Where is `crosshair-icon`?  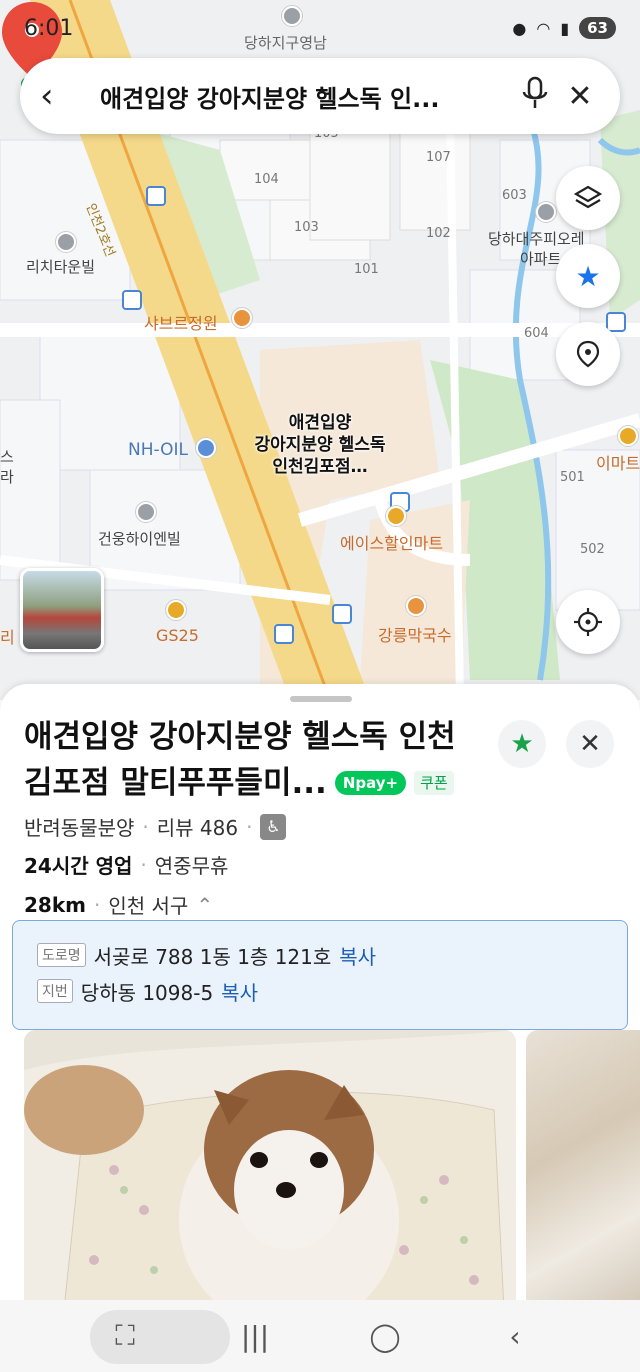 crosshair-icon is located at coordinates (588, 622).